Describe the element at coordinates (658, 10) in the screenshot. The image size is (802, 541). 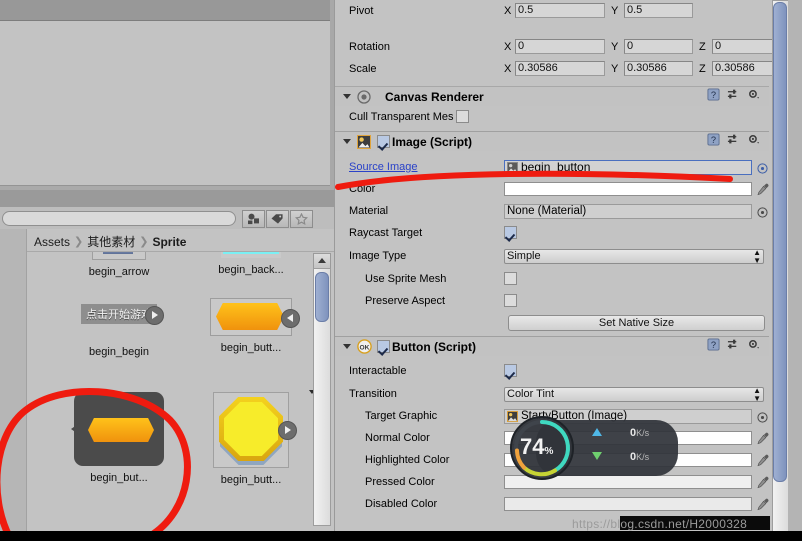
I see `pivot-y-field: 0.5` at that location.